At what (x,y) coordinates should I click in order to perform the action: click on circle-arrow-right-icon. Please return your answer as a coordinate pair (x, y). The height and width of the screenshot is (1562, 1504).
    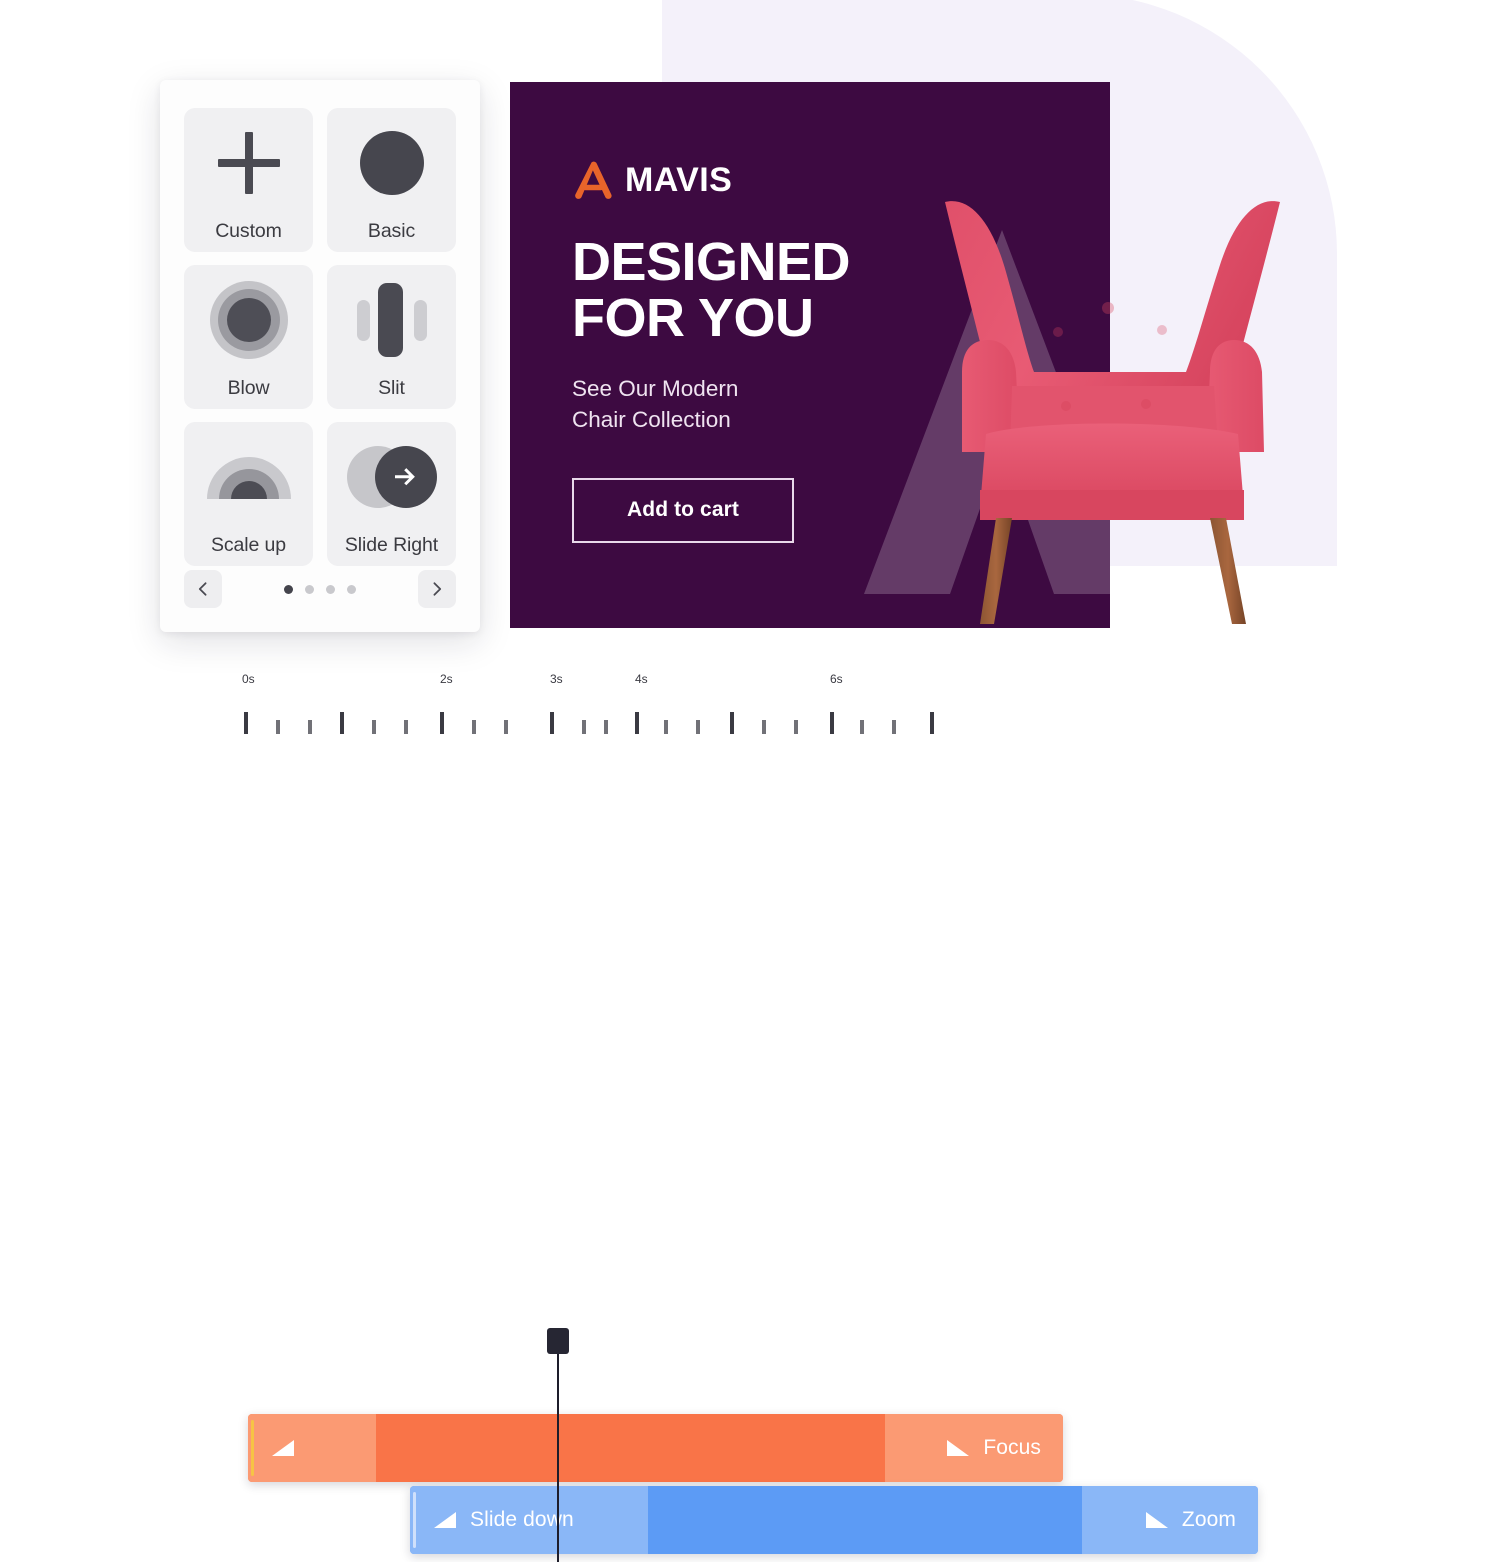
    Looking at the image, I should click on (391, 477).